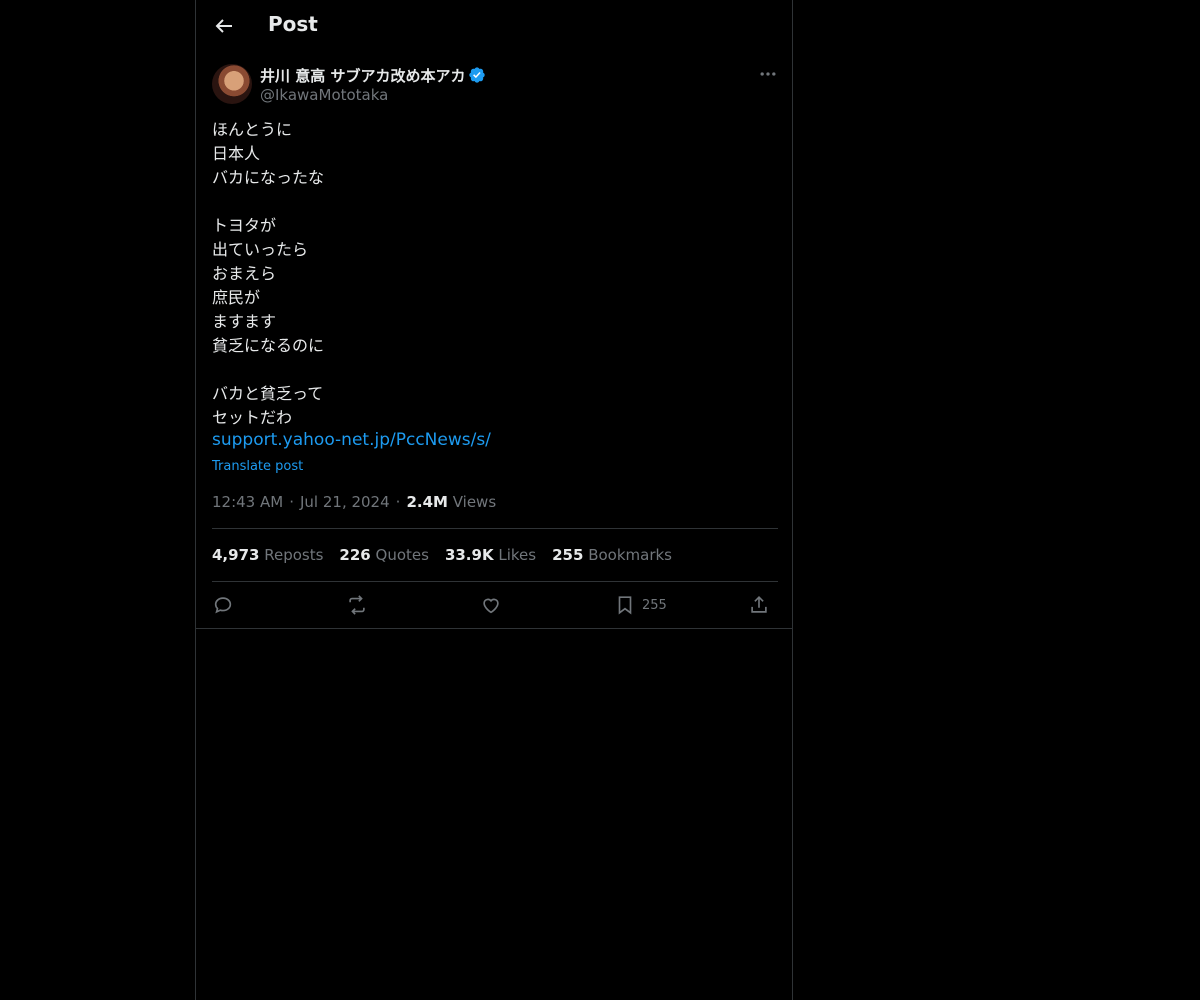 The width and height of the screenshot is (1200, 1000). What do you see at coordinates (477, 75) in the screenshot?
I see `verified-badge-icon` at bounding box center [477, 75].